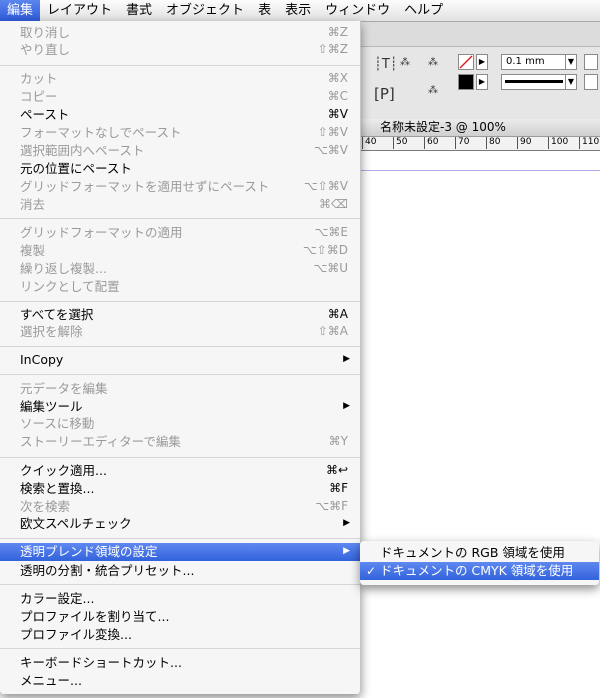  I want to click on menu-item-find-change: 検索と置換... ⌘F, so click(180, 488).